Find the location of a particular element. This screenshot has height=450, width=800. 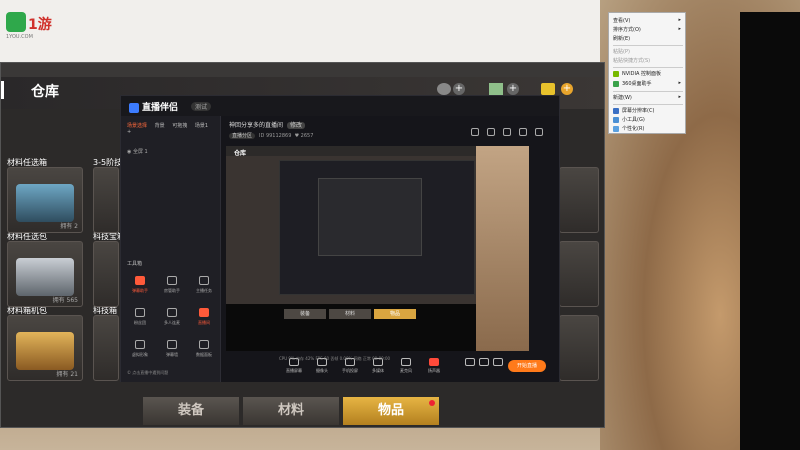

tab-equipment: 装备 is located at coordinates (191, 411).